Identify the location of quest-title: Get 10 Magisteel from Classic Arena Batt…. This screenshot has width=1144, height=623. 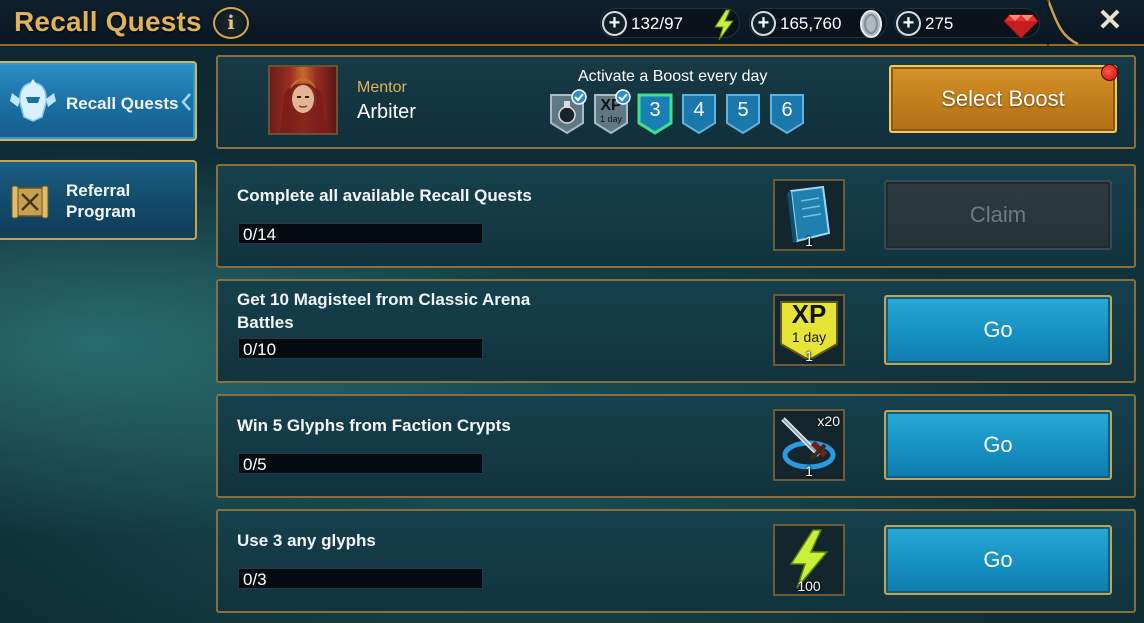
(384, 311).